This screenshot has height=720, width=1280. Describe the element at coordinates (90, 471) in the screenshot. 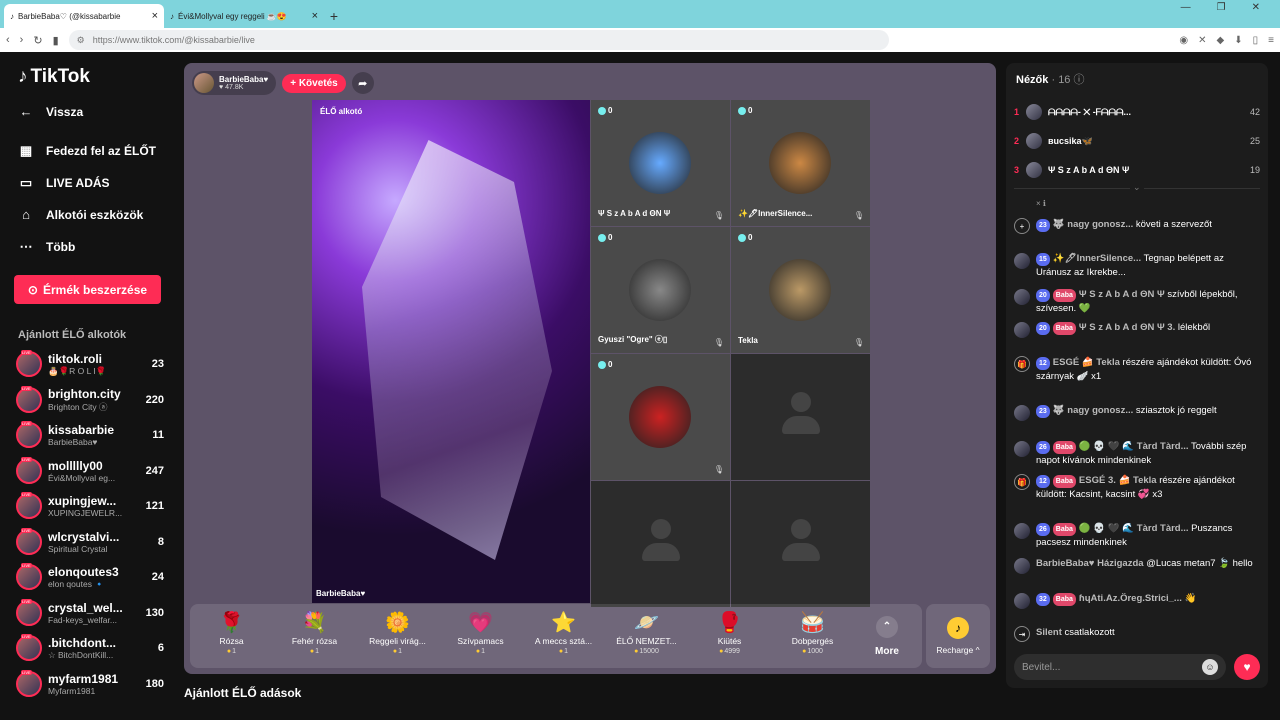

I see `creator-item: mollllly00Évi&Mollyval eg...247` at that location.